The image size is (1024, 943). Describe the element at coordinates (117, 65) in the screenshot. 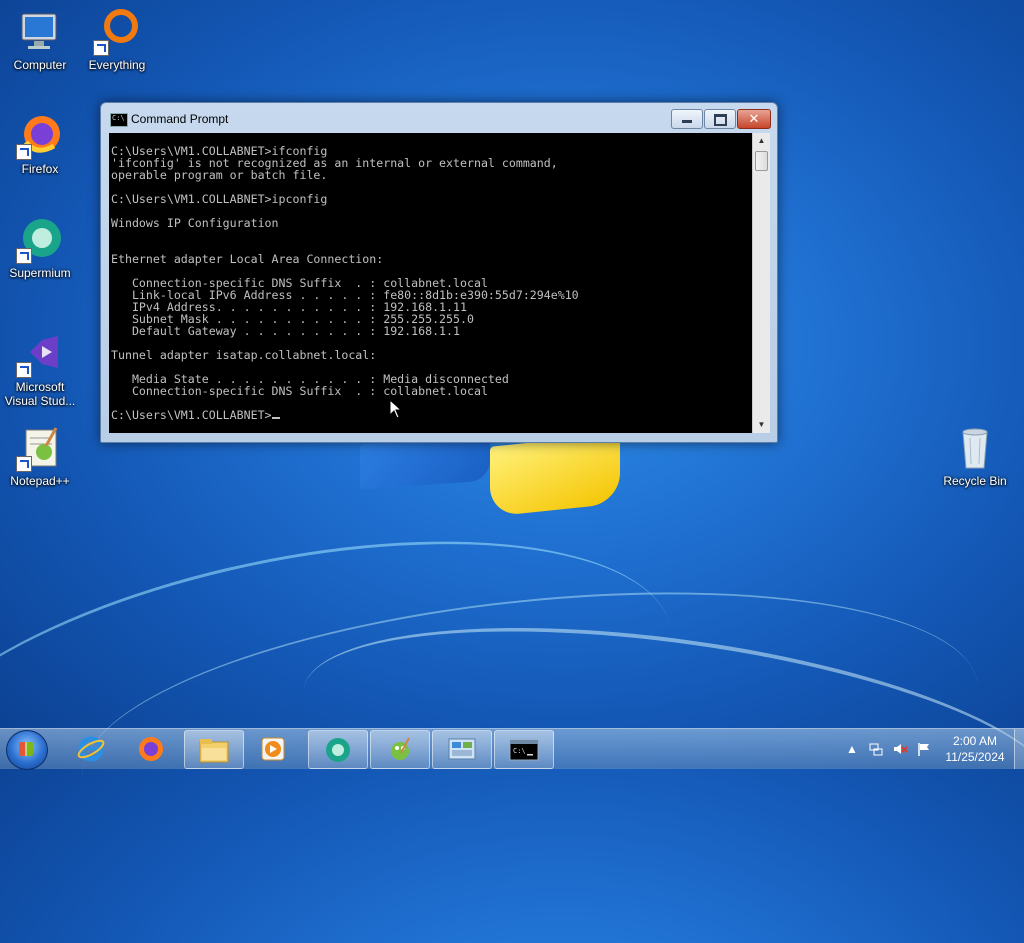

I see `desktop-icon-label: Everything` at that location.